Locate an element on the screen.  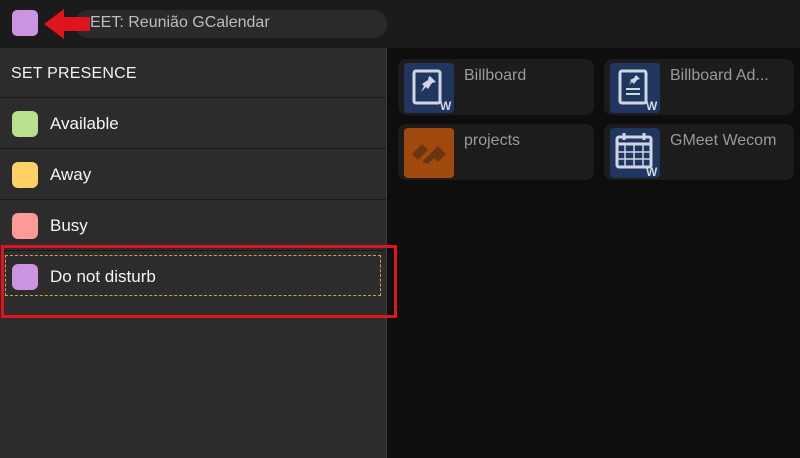
presence-option-label: Do not disturb is located at coordinates (103, 276).